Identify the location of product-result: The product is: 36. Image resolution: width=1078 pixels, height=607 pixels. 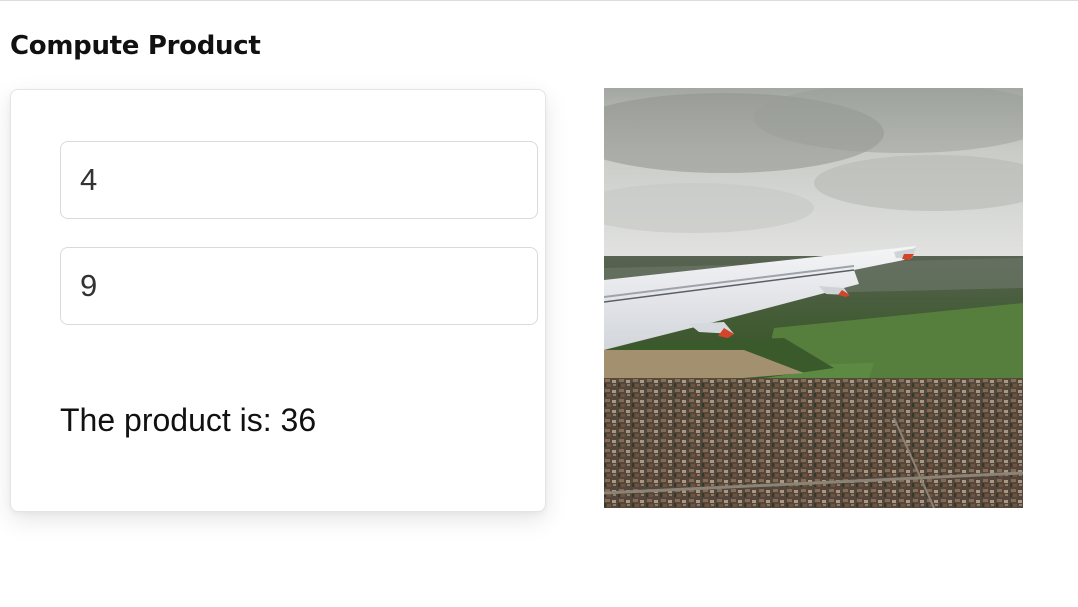
(188, 420).